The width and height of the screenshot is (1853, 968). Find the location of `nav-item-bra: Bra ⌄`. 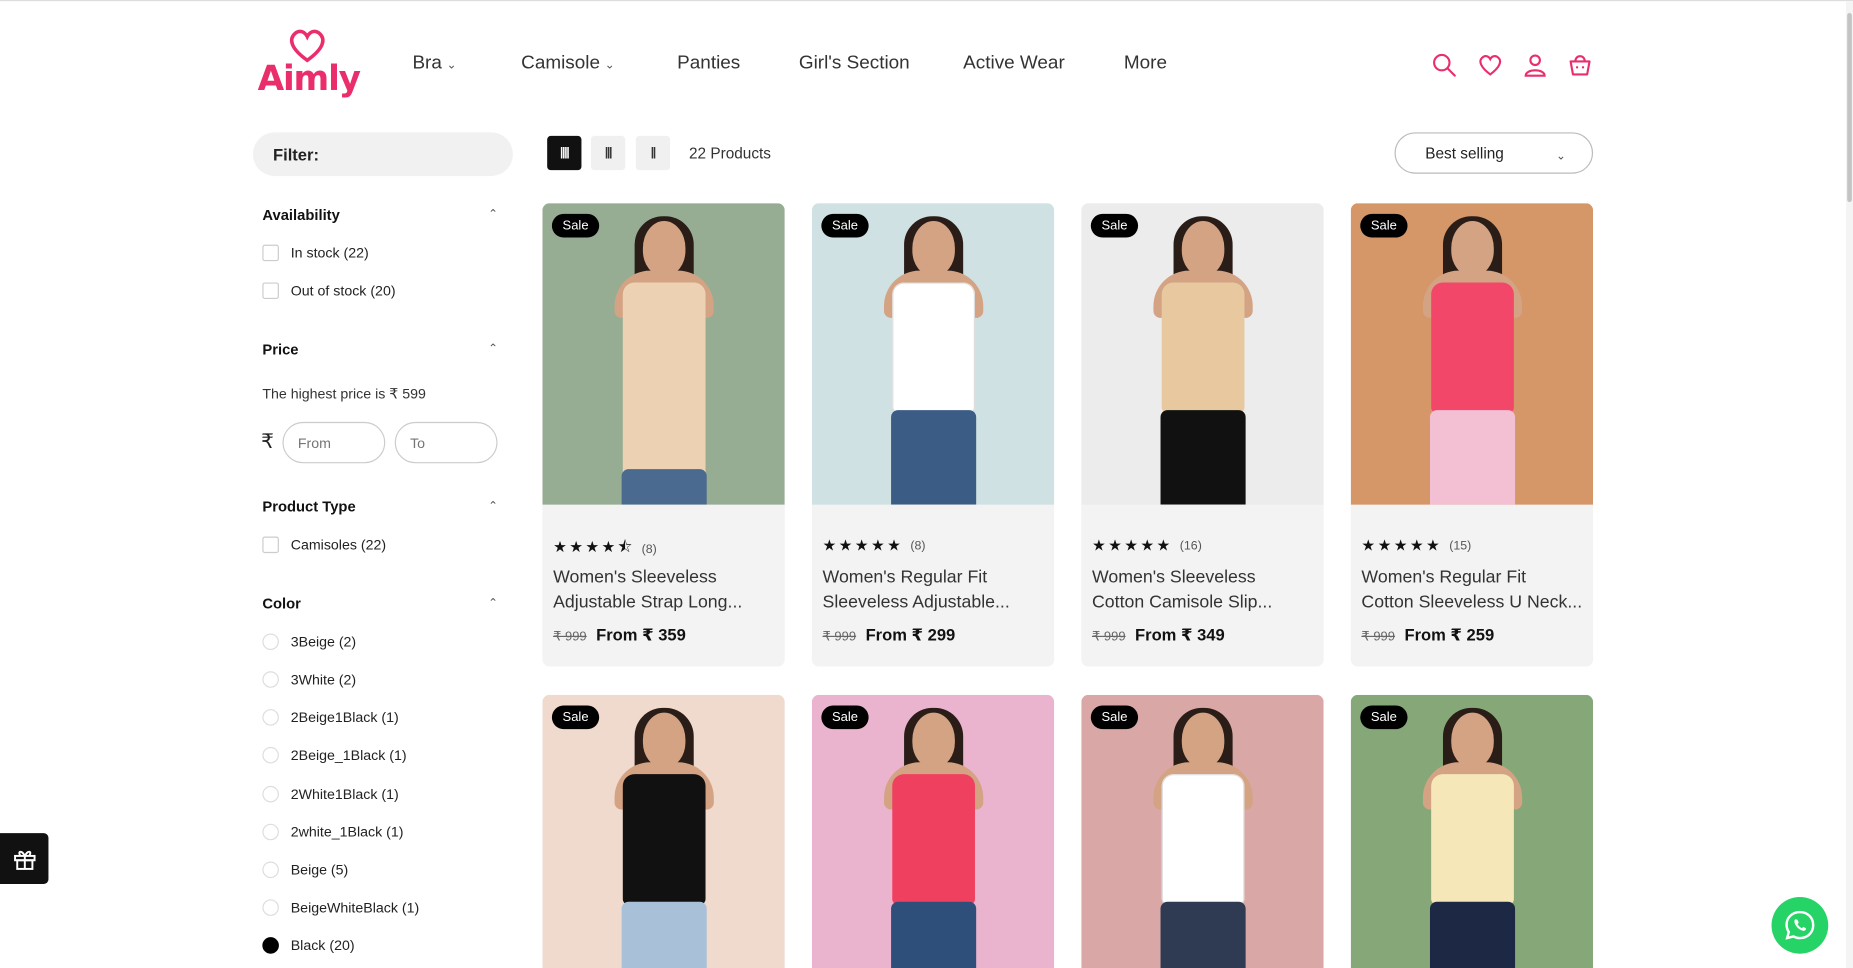

nav-item-bra: Bra ⌄ is located at coordinates (434, 63).